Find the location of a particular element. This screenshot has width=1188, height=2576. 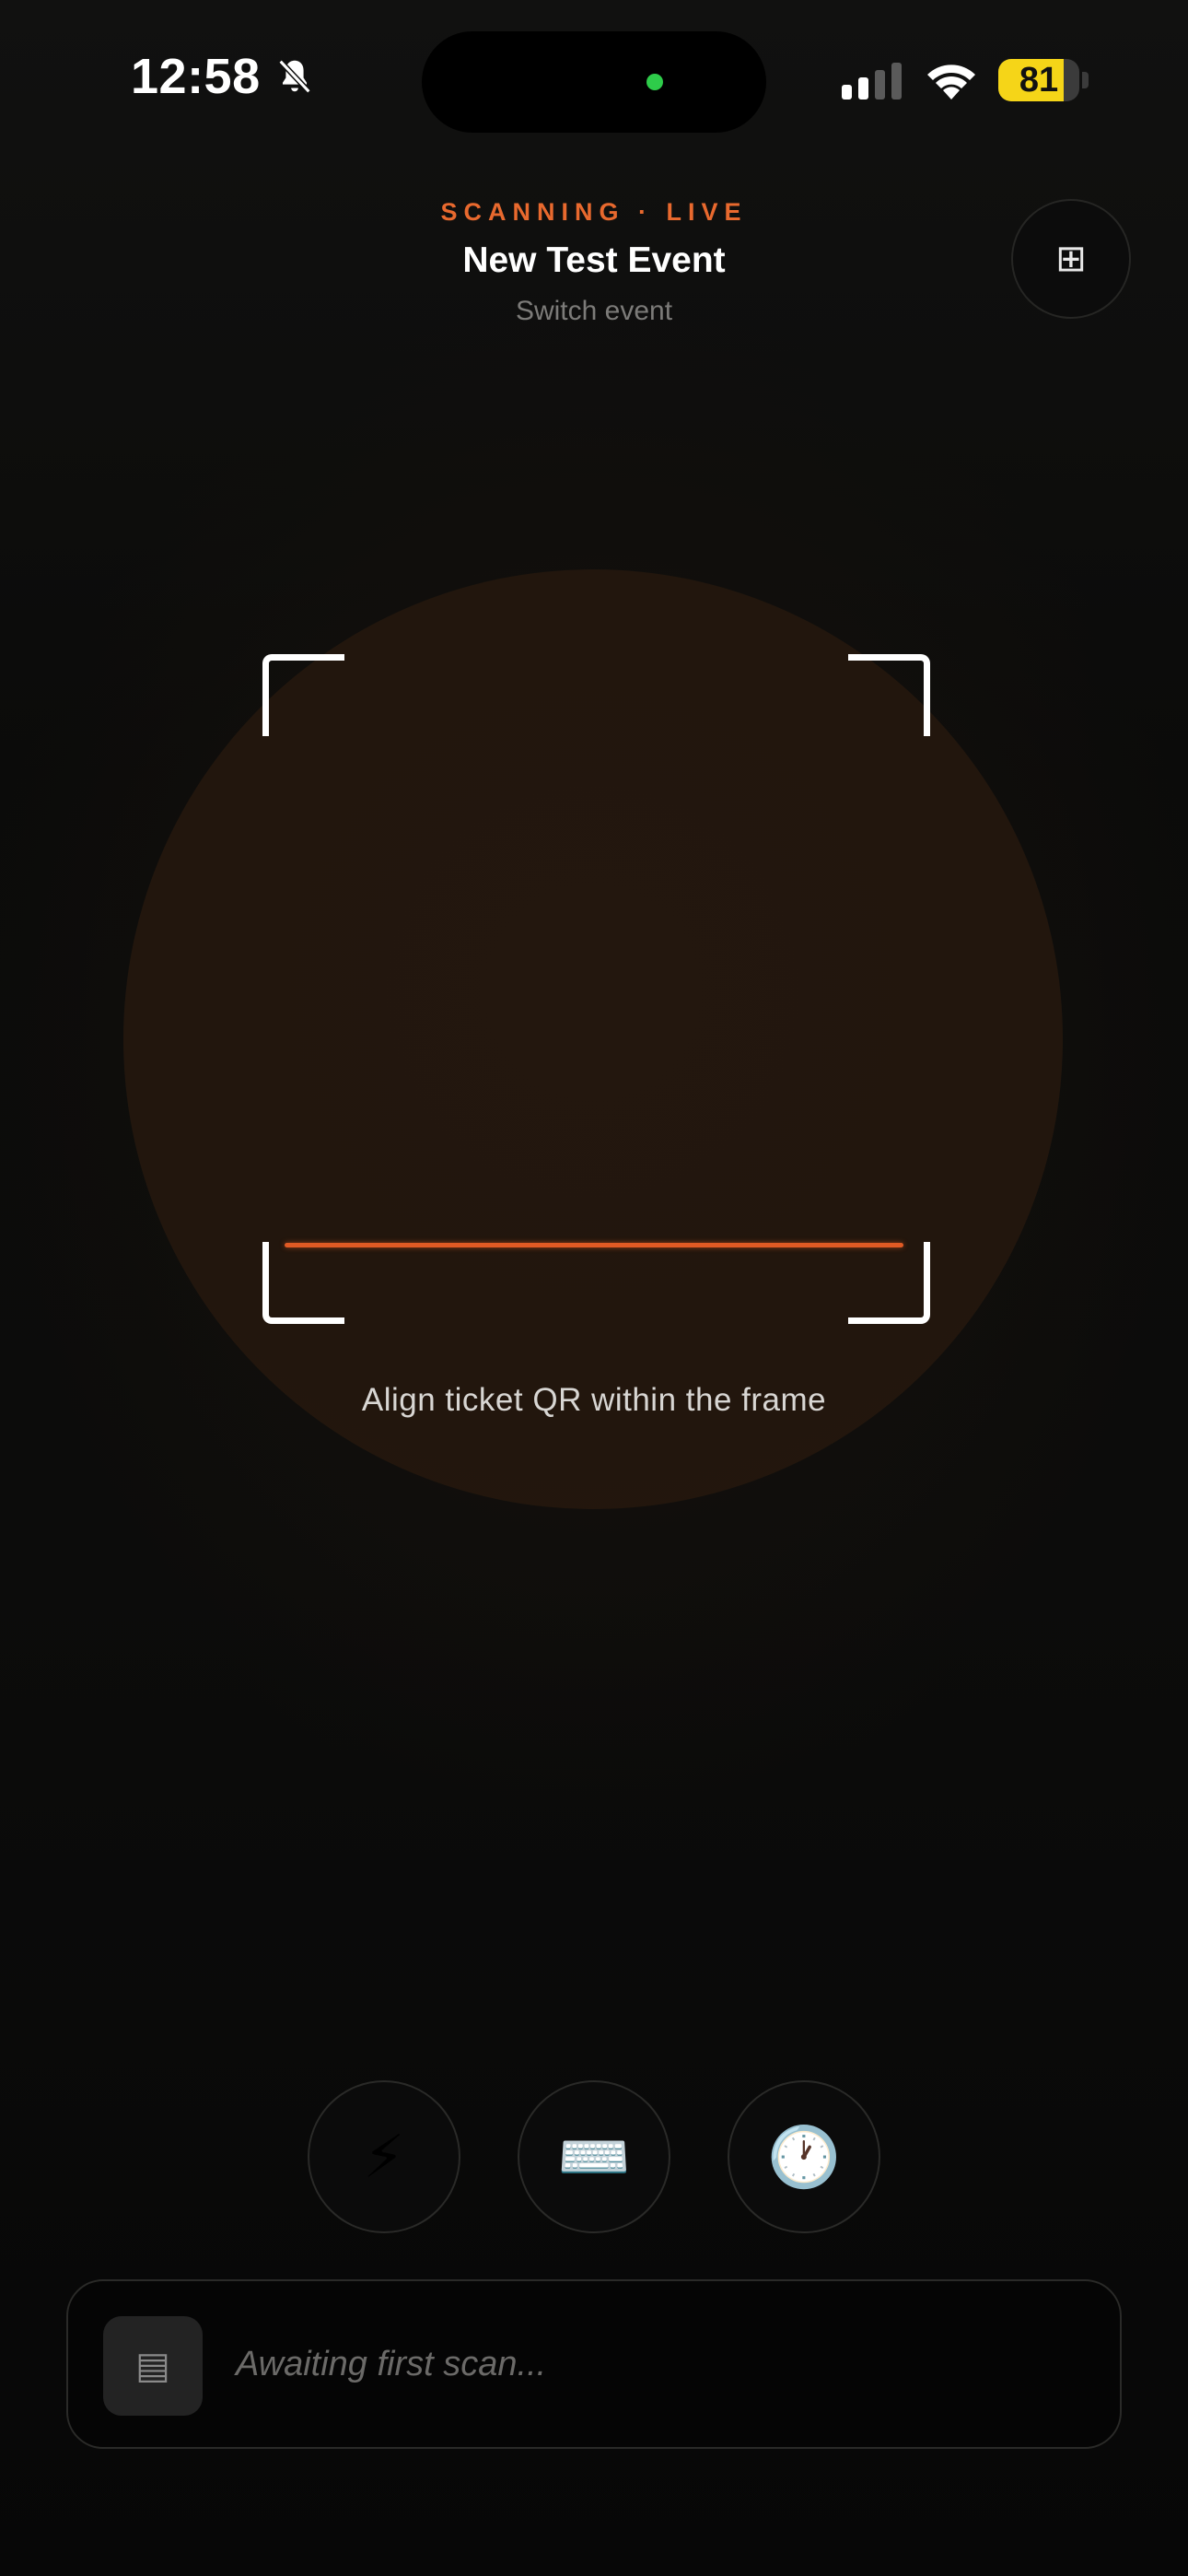

grid-menu-button: ⊞ is located at coordinates (1071, 259).